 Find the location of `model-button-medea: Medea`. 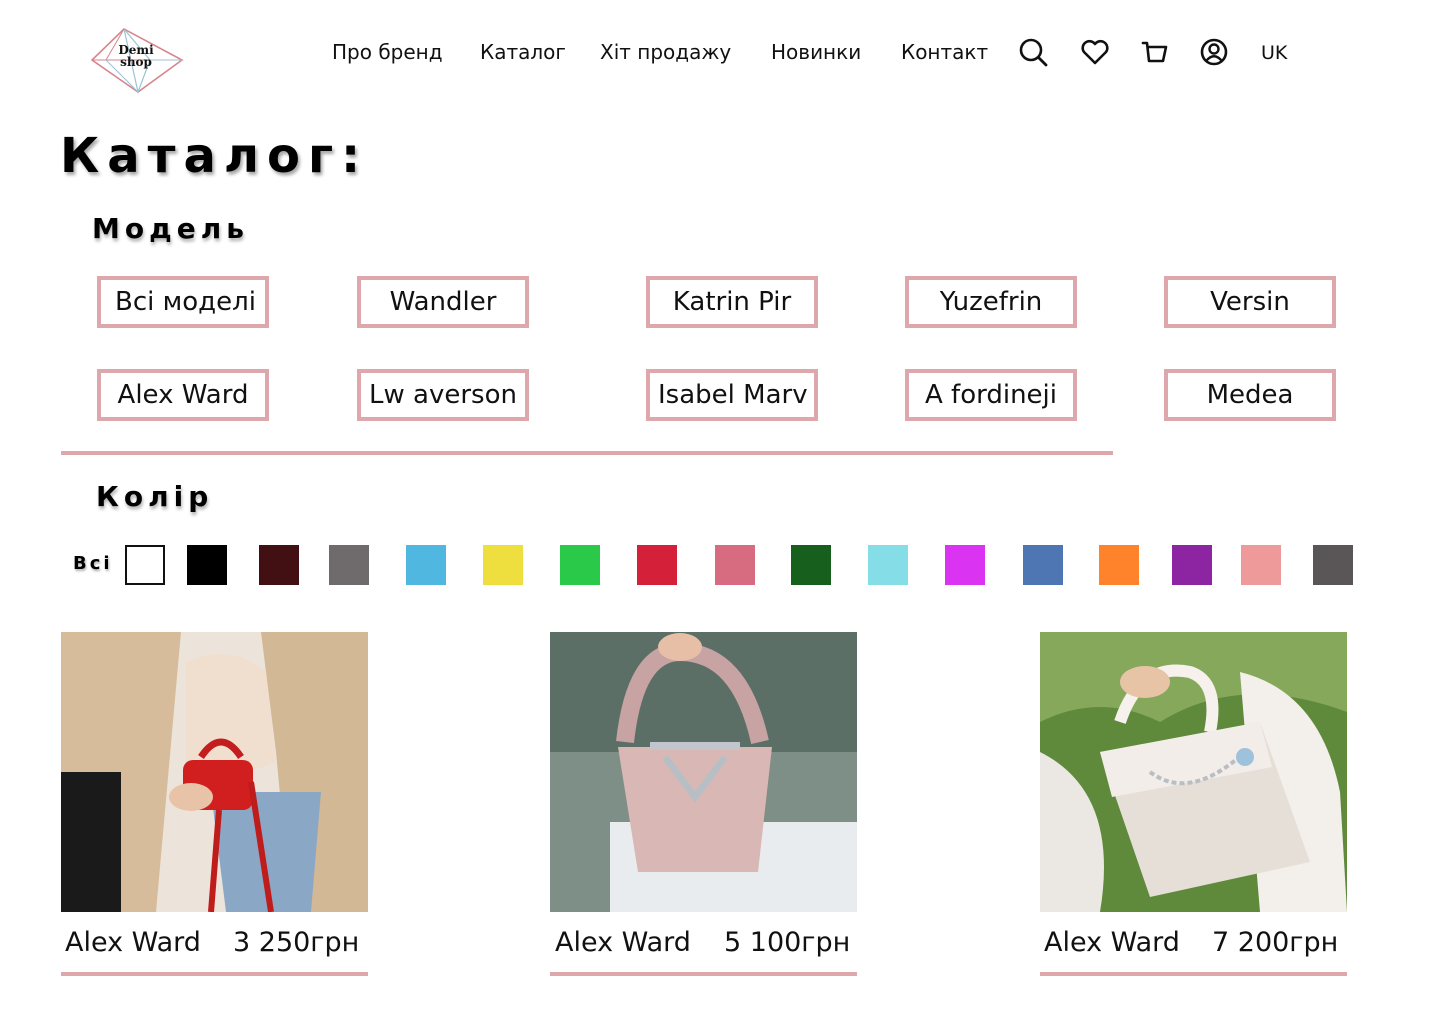

model-button-medea: Medea is located at coordinates (1250, 395).